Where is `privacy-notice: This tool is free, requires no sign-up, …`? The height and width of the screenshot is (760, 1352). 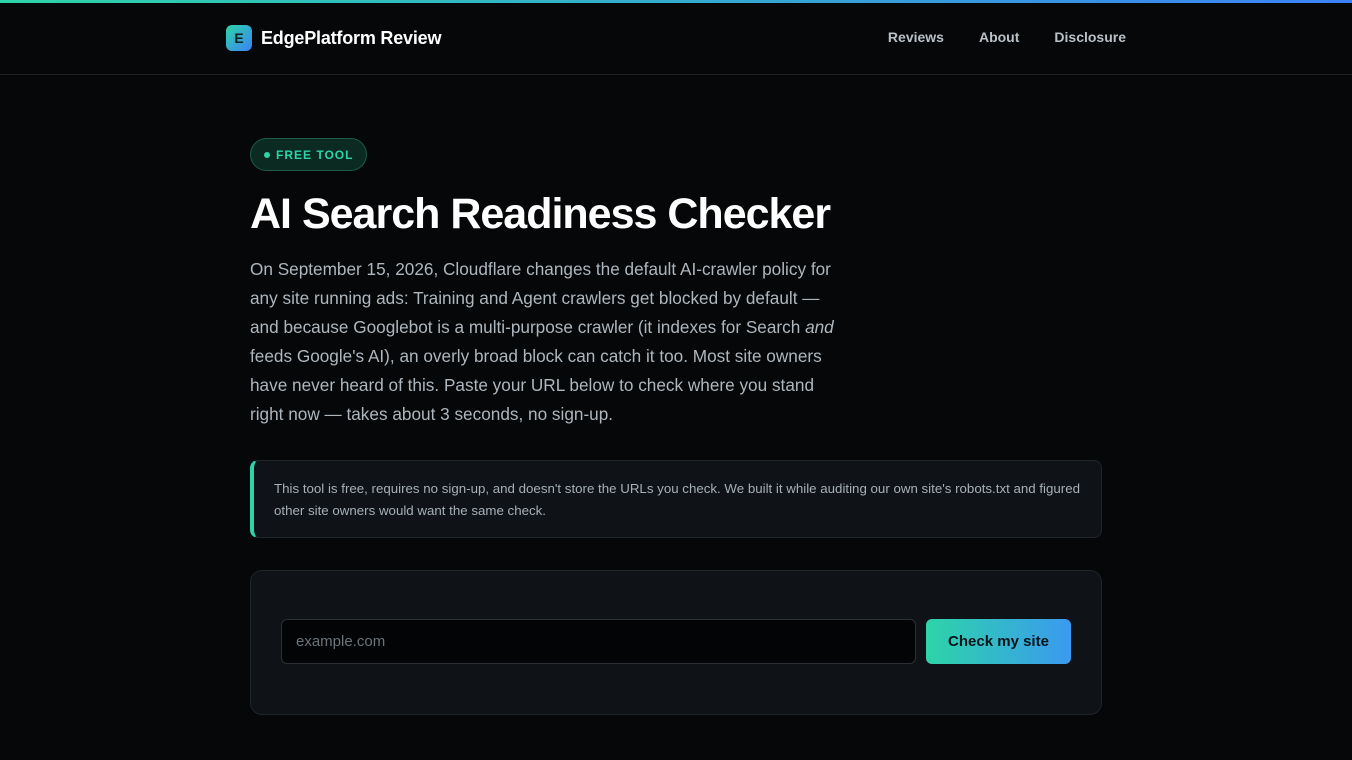 privacy-notice: This tool is free, requires no sign-up, … is located at coordinates (676, 499).